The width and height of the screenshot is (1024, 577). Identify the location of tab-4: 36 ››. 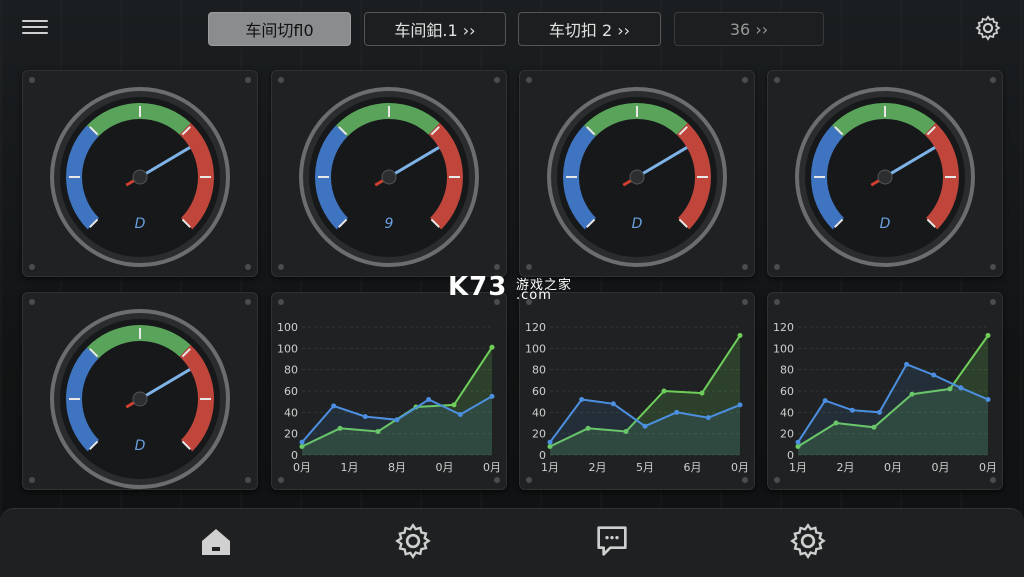
(749, 29).